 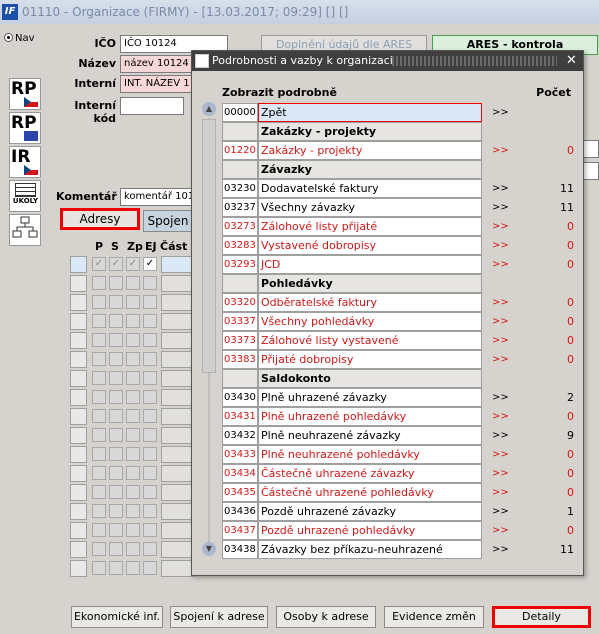 I want to click on detail-row: 03433 Plně neuhrazené pohledávky >> 0, so click(x=401, y=454).